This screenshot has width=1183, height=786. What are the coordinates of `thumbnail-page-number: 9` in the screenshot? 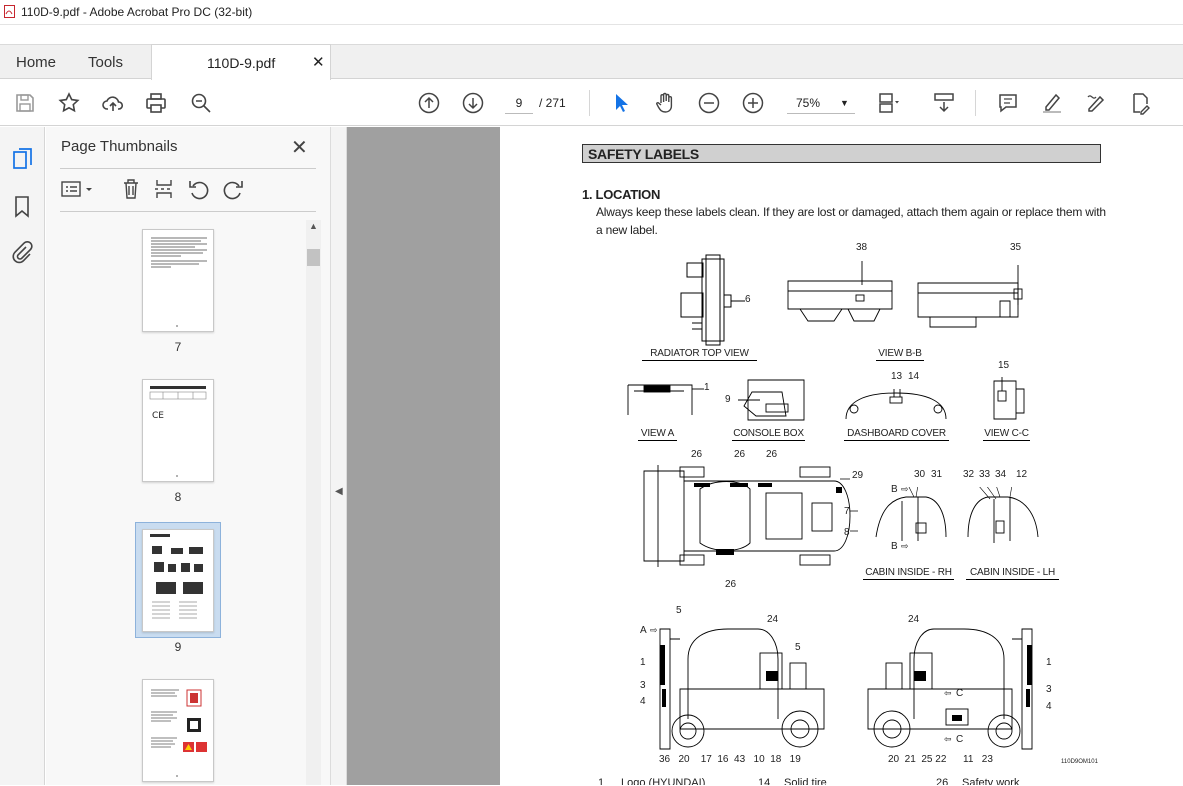 It's located at (178, 647).